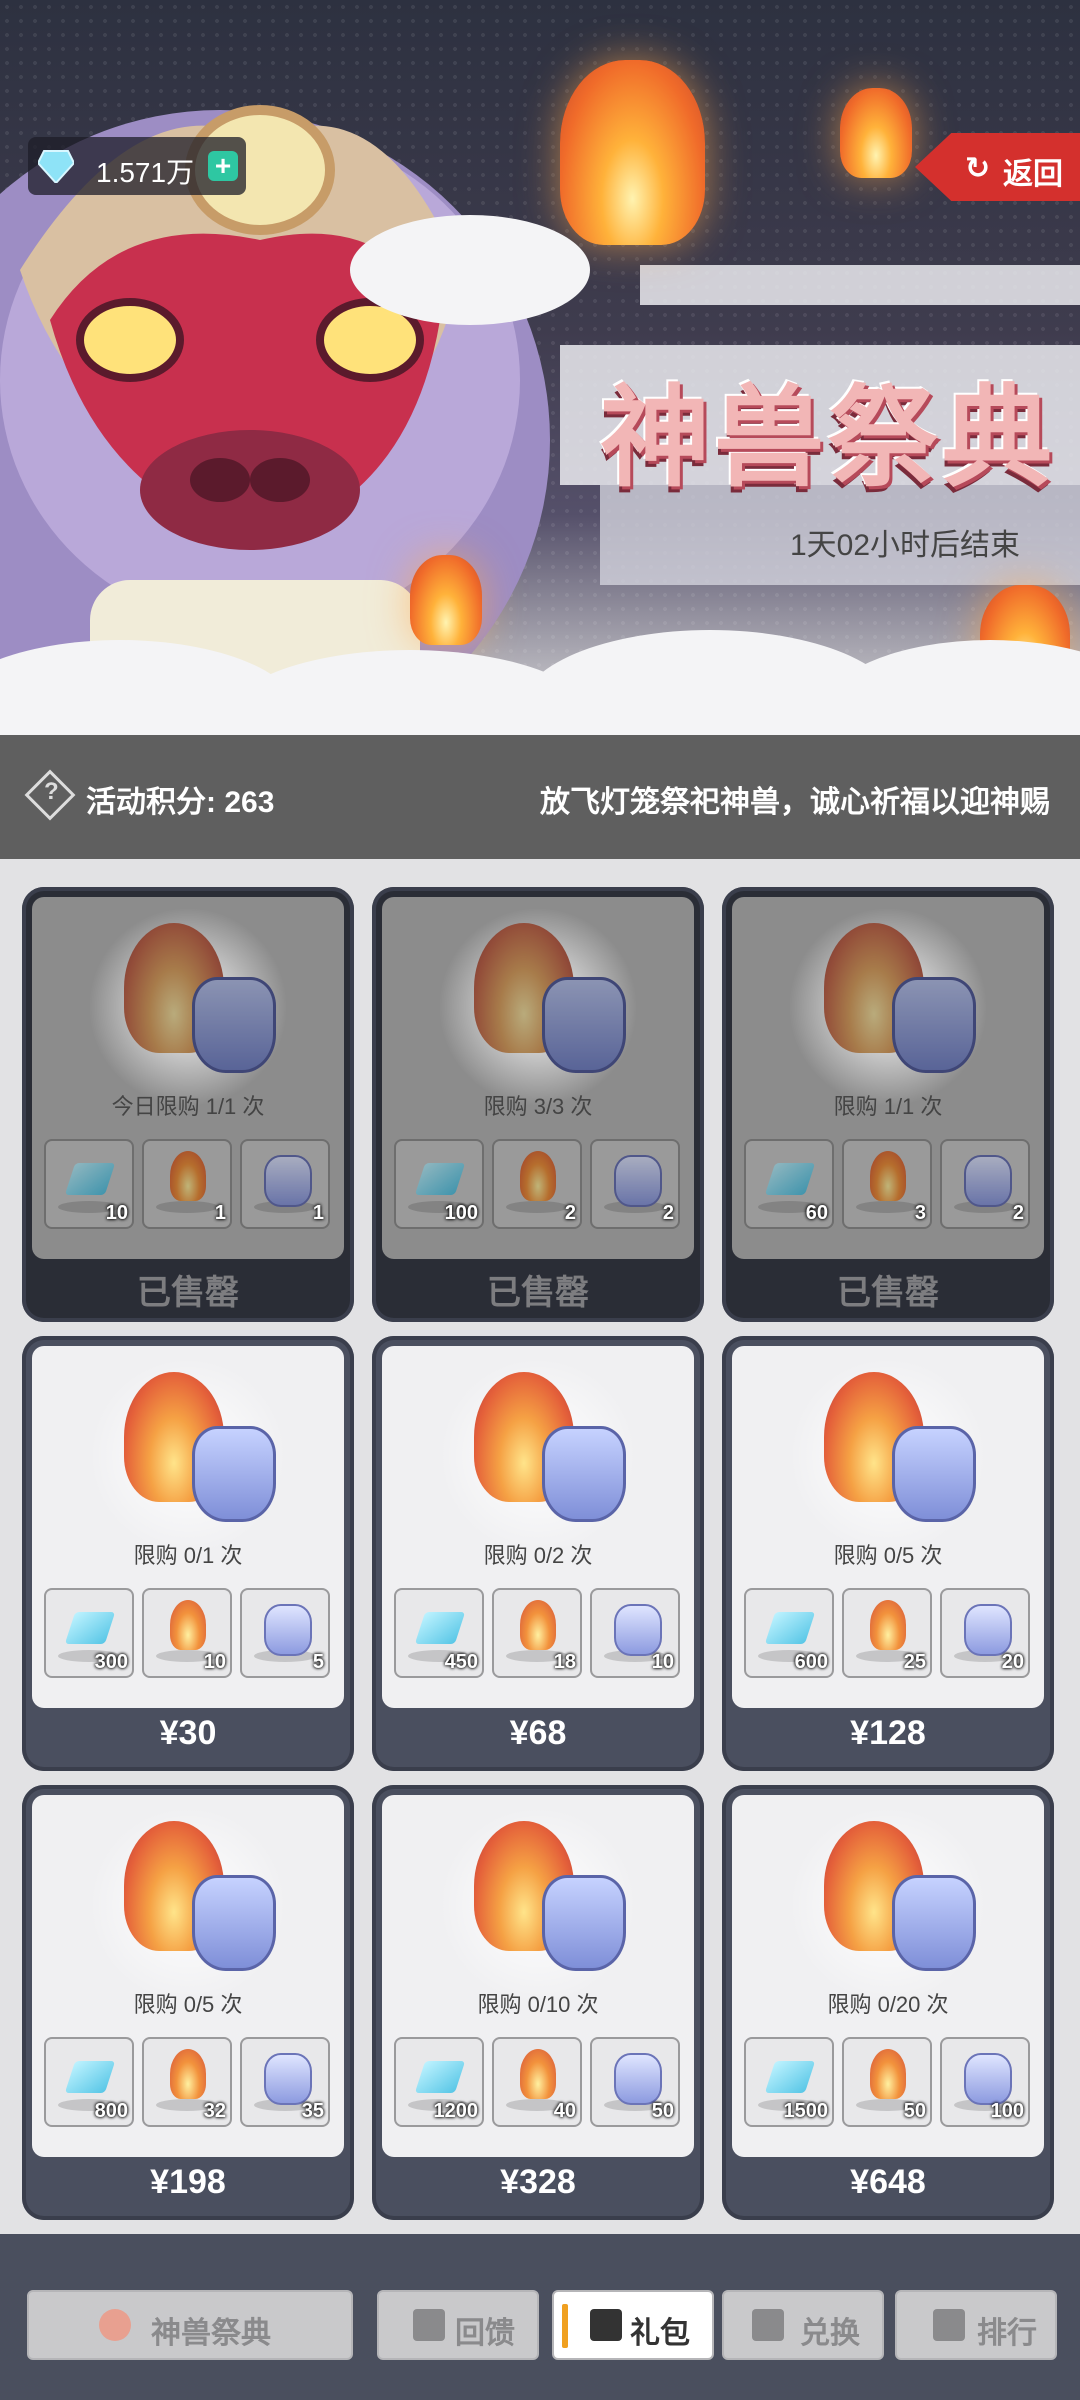  Describe the element at coordinates (816, 1213) in the screenshot. I see `item-count: 60` at that location.